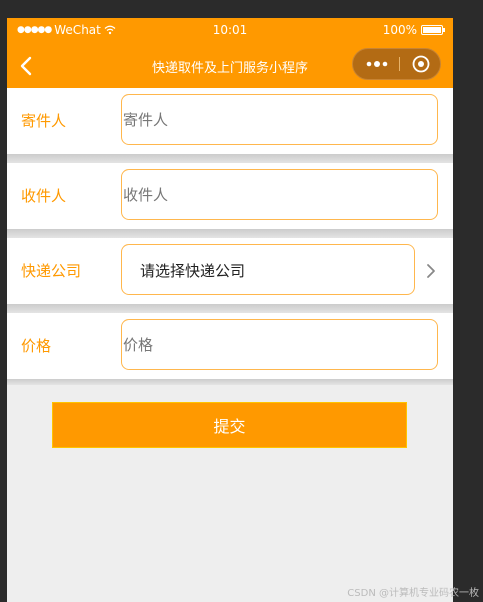 The image size is (483, 602). I want to click on submit-button: 提交, so click(229, 425).